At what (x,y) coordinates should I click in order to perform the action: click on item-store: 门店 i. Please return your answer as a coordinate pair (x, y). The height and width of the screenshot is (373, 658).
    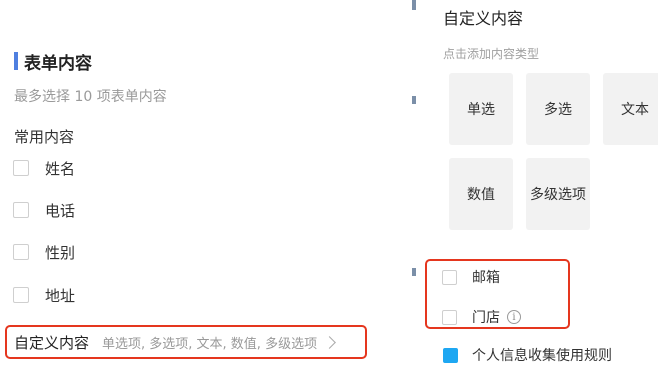
    Looking at the image, I should click on (481, 317).